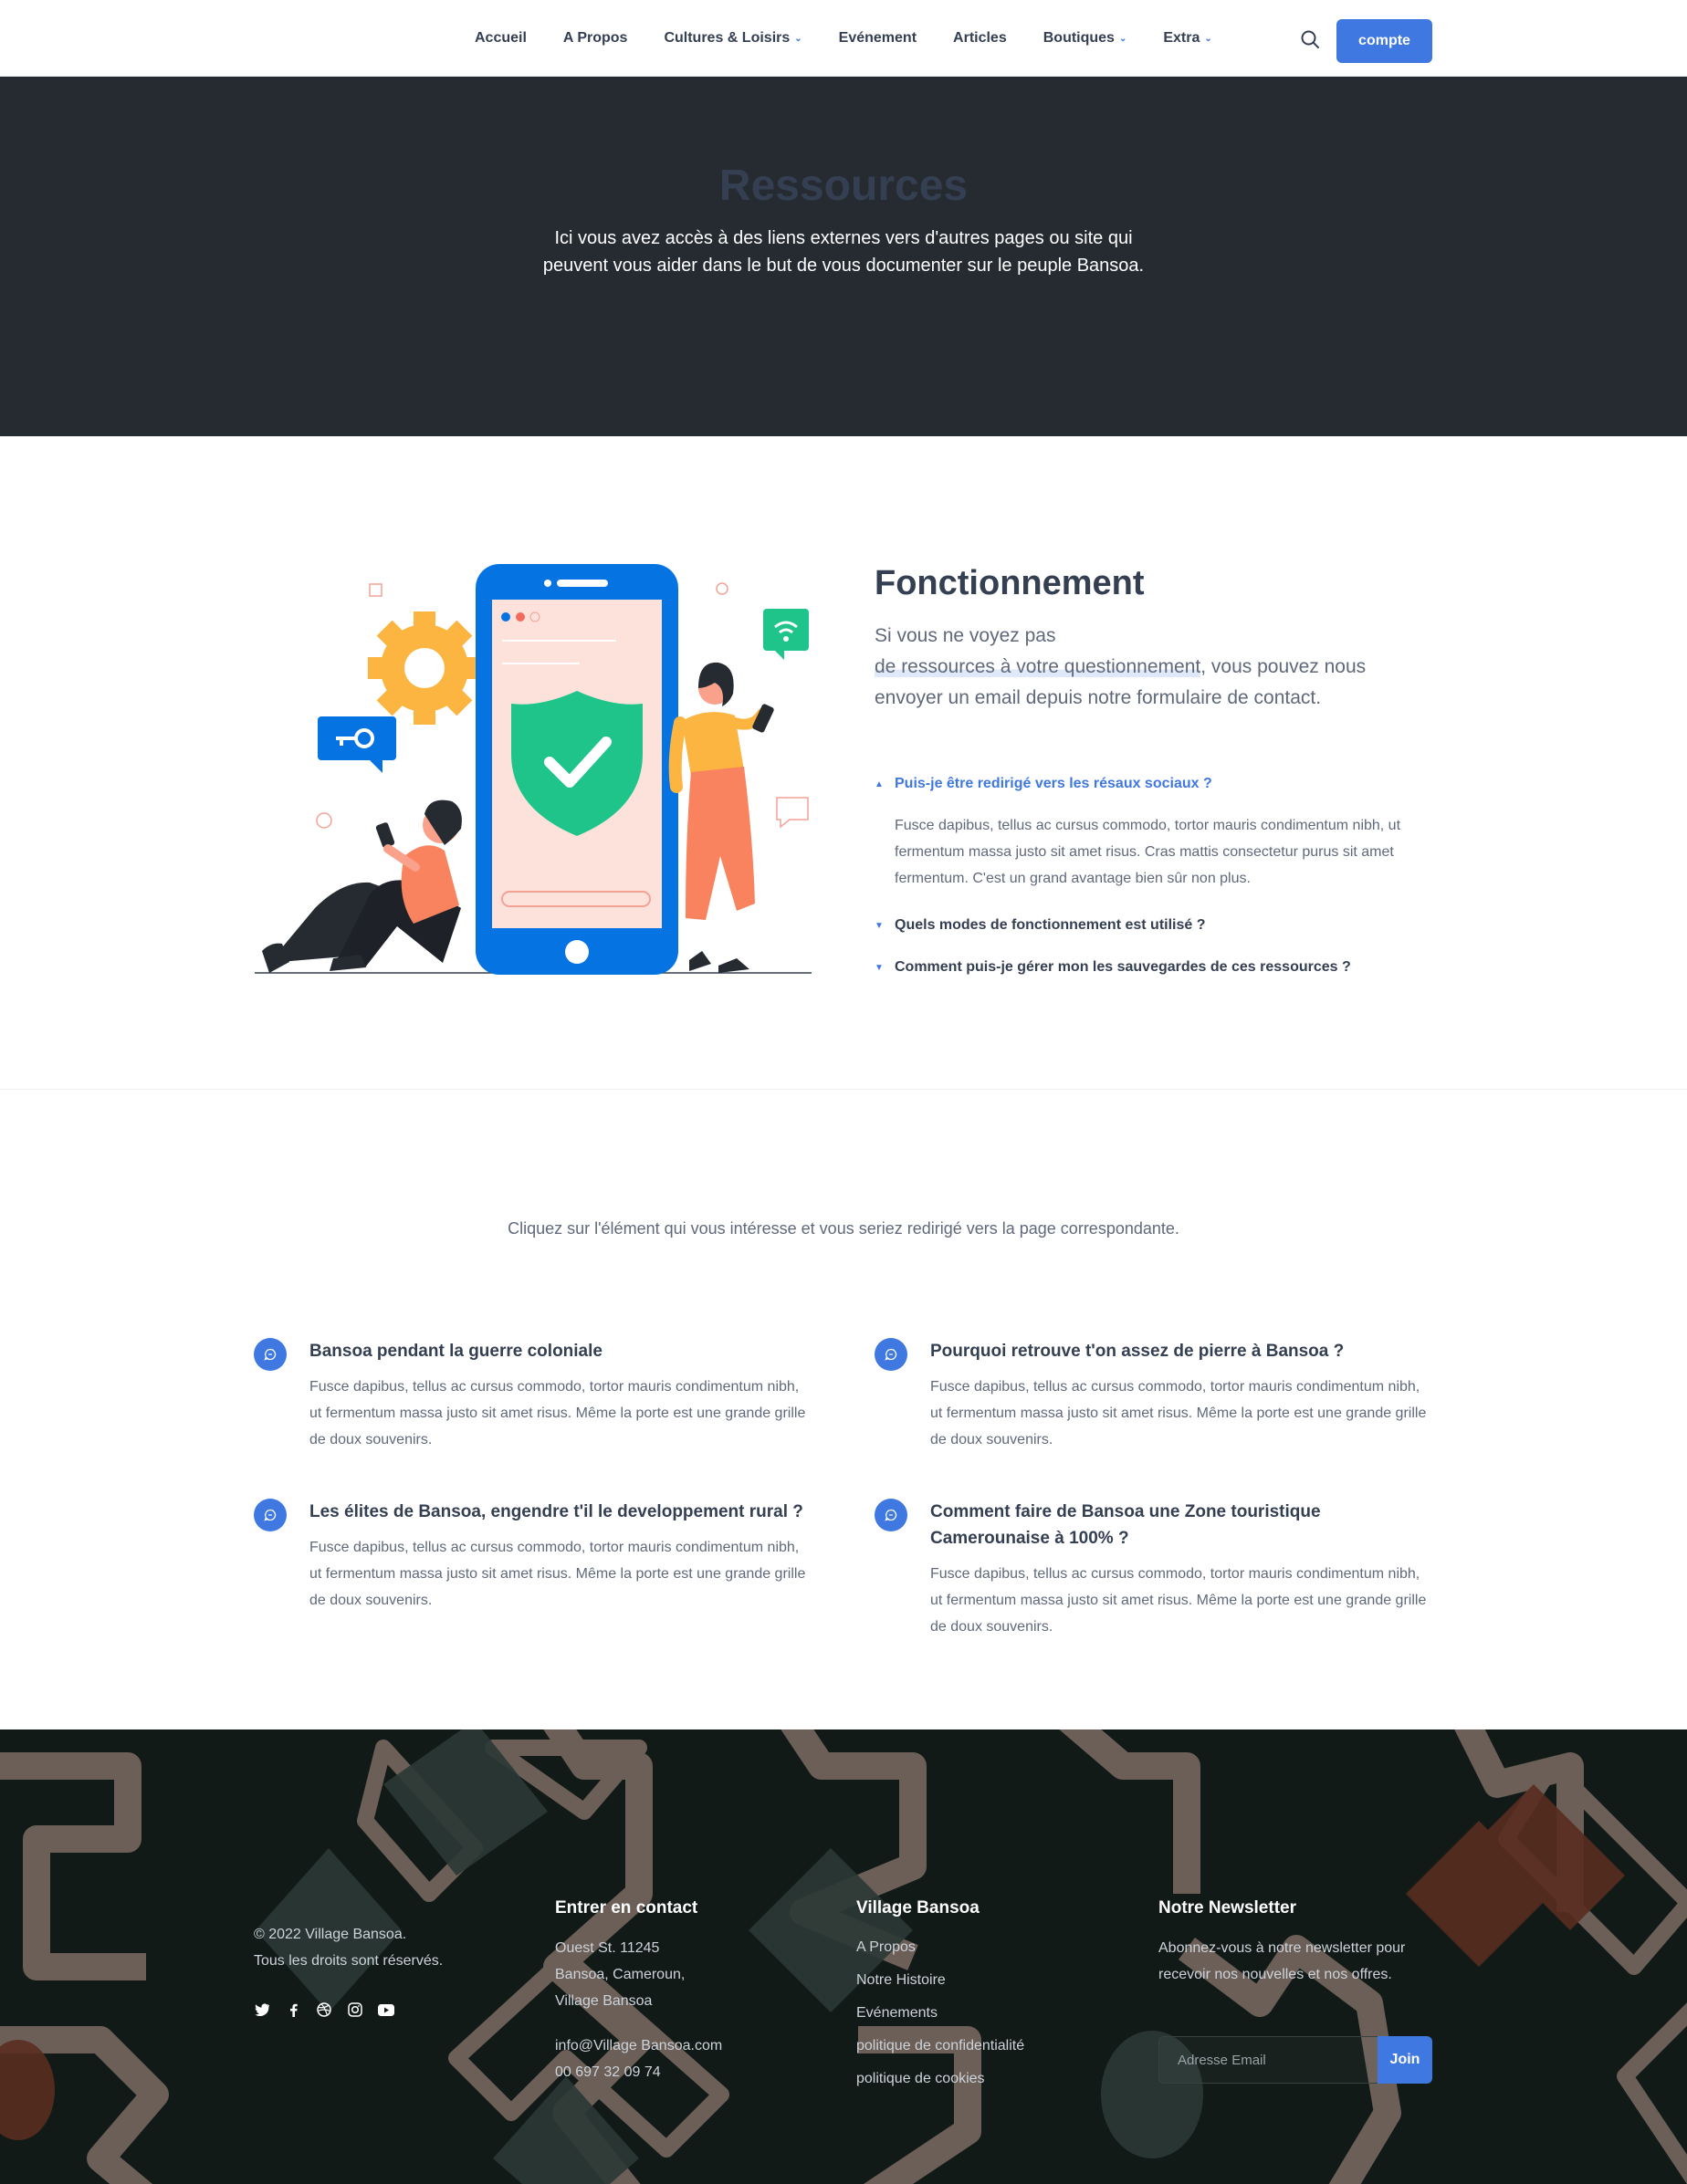  I want to click on footer-link: Notre Histoire, so click(940, 1980).